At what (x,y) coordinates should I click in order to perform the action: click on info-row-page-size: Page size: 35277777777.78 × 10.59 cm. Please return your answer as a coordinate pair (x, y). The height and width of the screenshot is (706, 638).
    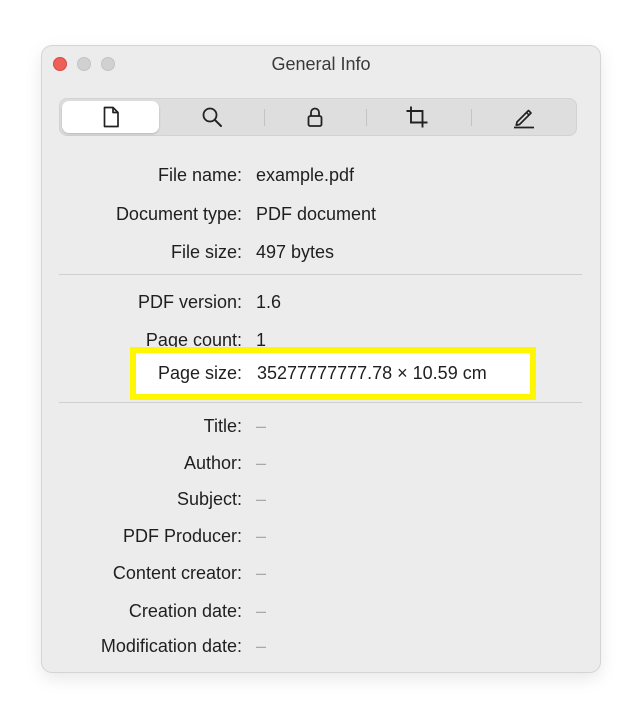
    Looking at the image, I should click on (319, 373).